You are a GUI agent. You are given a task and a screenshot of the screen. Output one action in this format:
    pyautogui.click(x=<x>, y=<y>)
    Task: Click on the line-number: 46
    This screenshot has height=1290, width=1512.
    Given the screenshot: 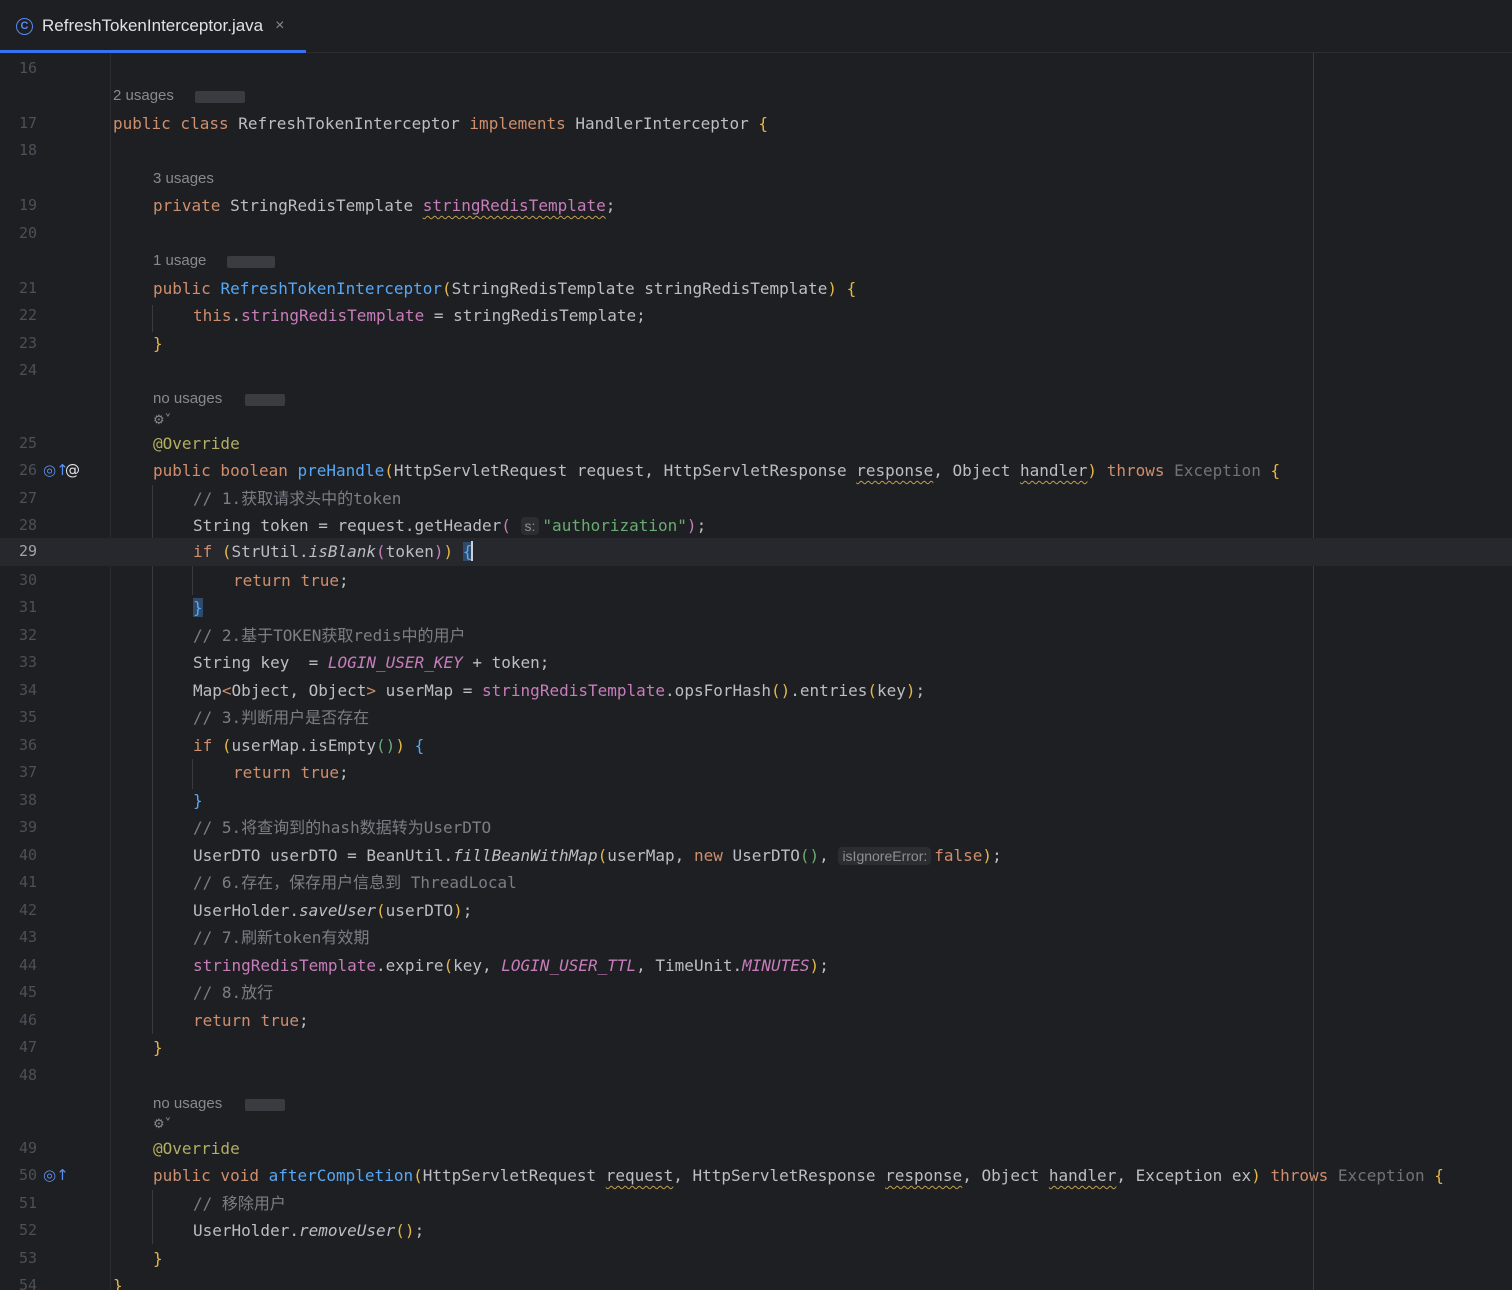 What is the action you would take?
    pyautogui.click(x=27, y=1020)
    